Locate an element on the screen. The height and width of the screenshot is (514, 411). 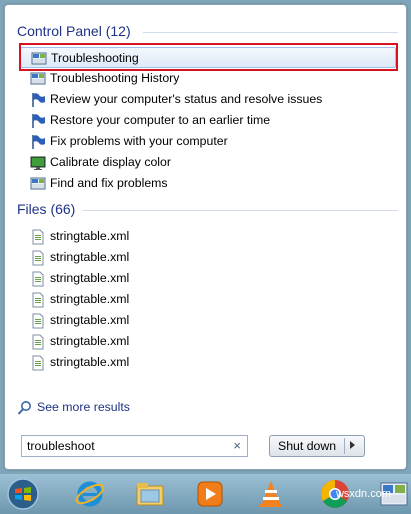
monitor-icon is located at coordinates (38, 163).